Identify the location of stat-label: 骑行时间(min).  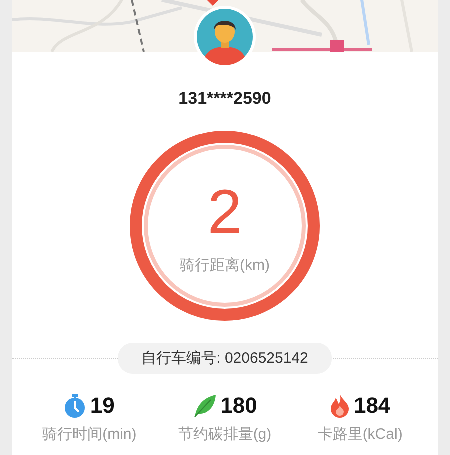
(89, 434).